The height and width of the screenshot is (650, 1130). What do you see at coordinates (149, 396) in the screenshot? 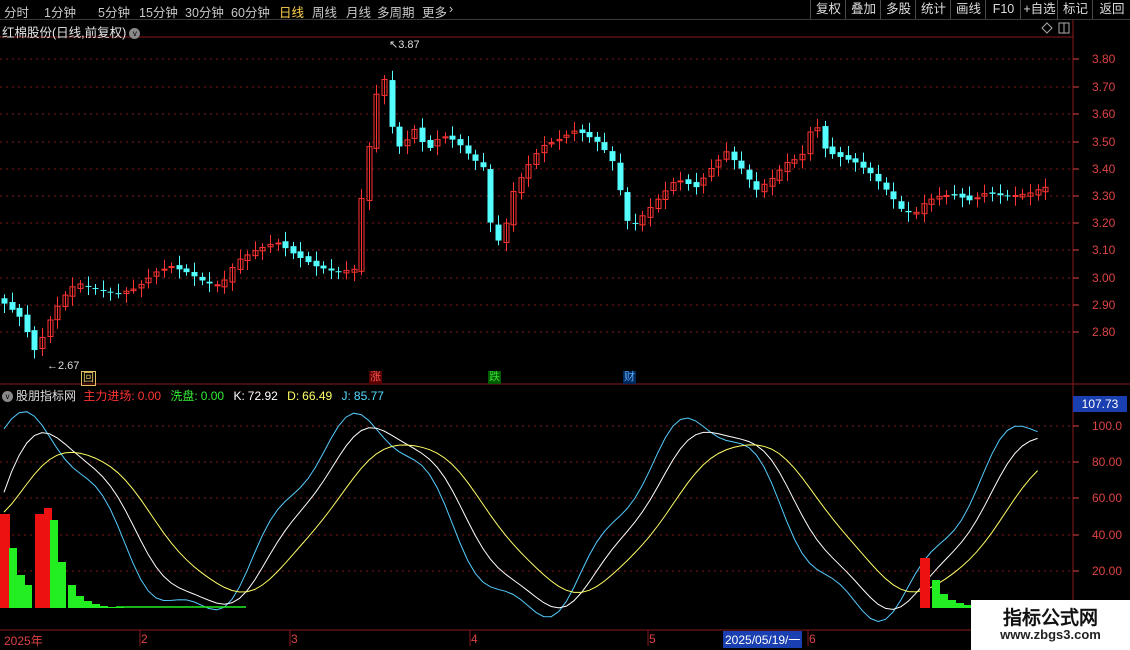
I see `indicator-zhuli-value: 0.00` at bounding box center [149, 396].